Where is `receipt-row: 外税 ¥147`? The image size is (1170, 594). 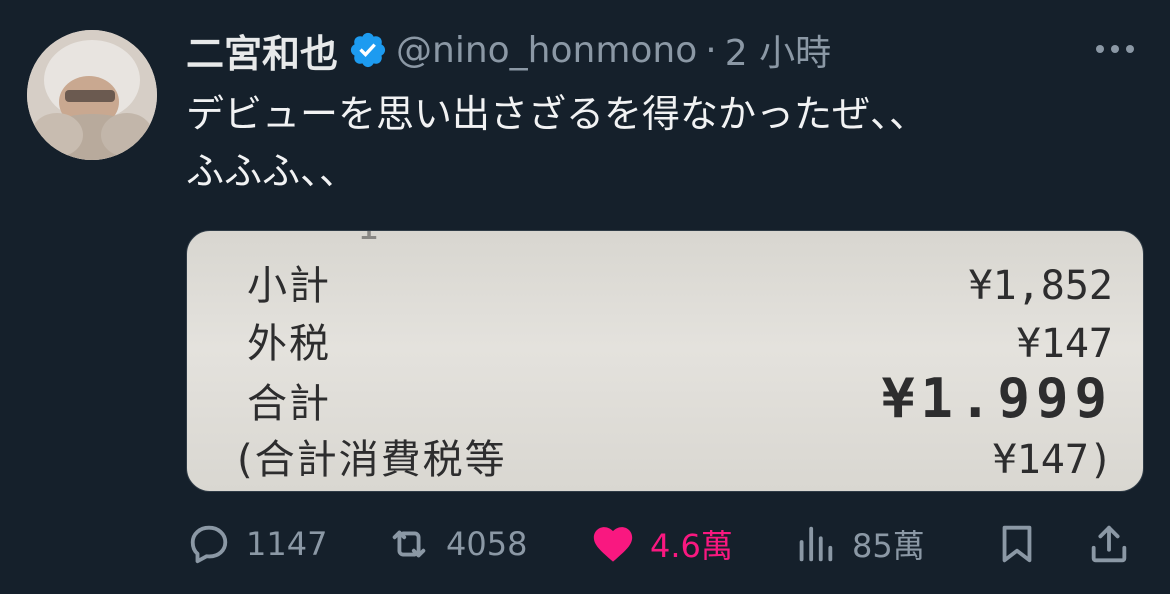 receipt-row: 外税 ¥147 is located at coordinates (680, 340).